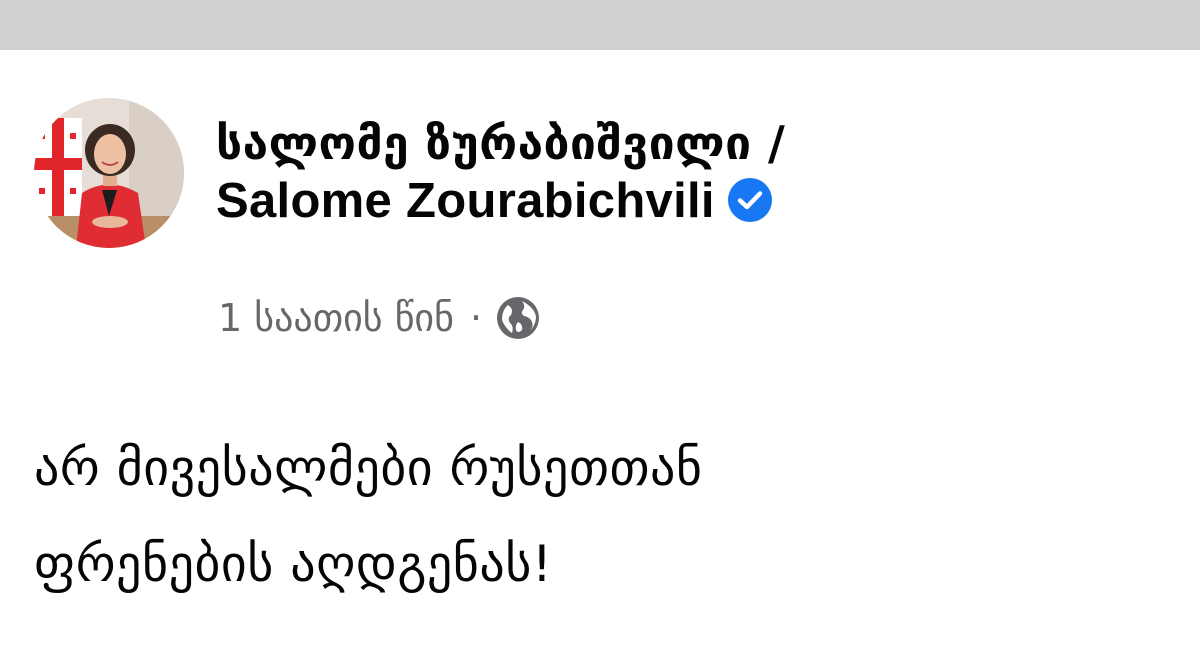 This screenshot has width=1200, height=650. Describe the element at coordinates (293, 564) in the screenshot. I see `post-text-line-2: ფრენების აღდგენას!` at that location.